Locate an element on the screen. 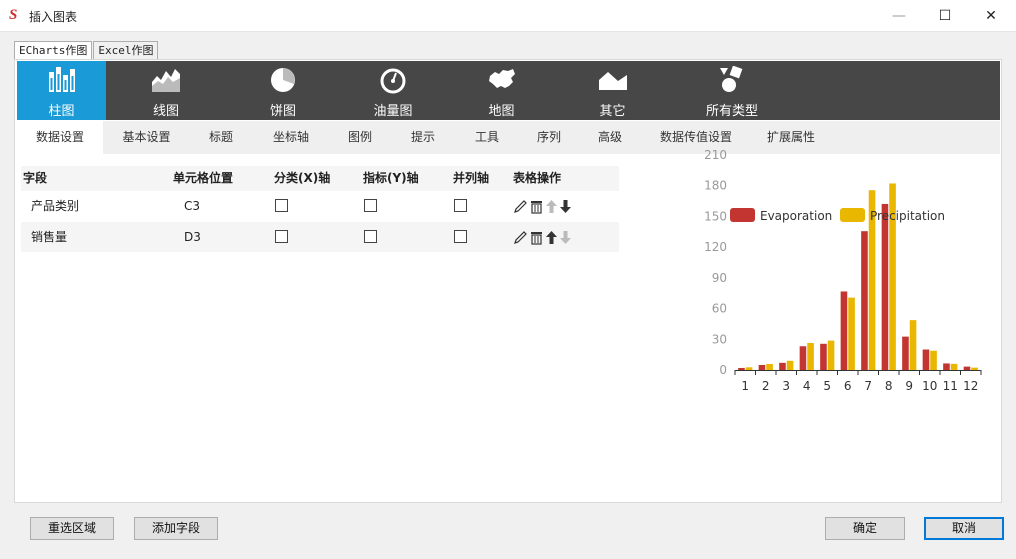 This screenshot has width=1016, height=559. chart-type-bar-chart: 柱图 is located at coordinates (61, 90).